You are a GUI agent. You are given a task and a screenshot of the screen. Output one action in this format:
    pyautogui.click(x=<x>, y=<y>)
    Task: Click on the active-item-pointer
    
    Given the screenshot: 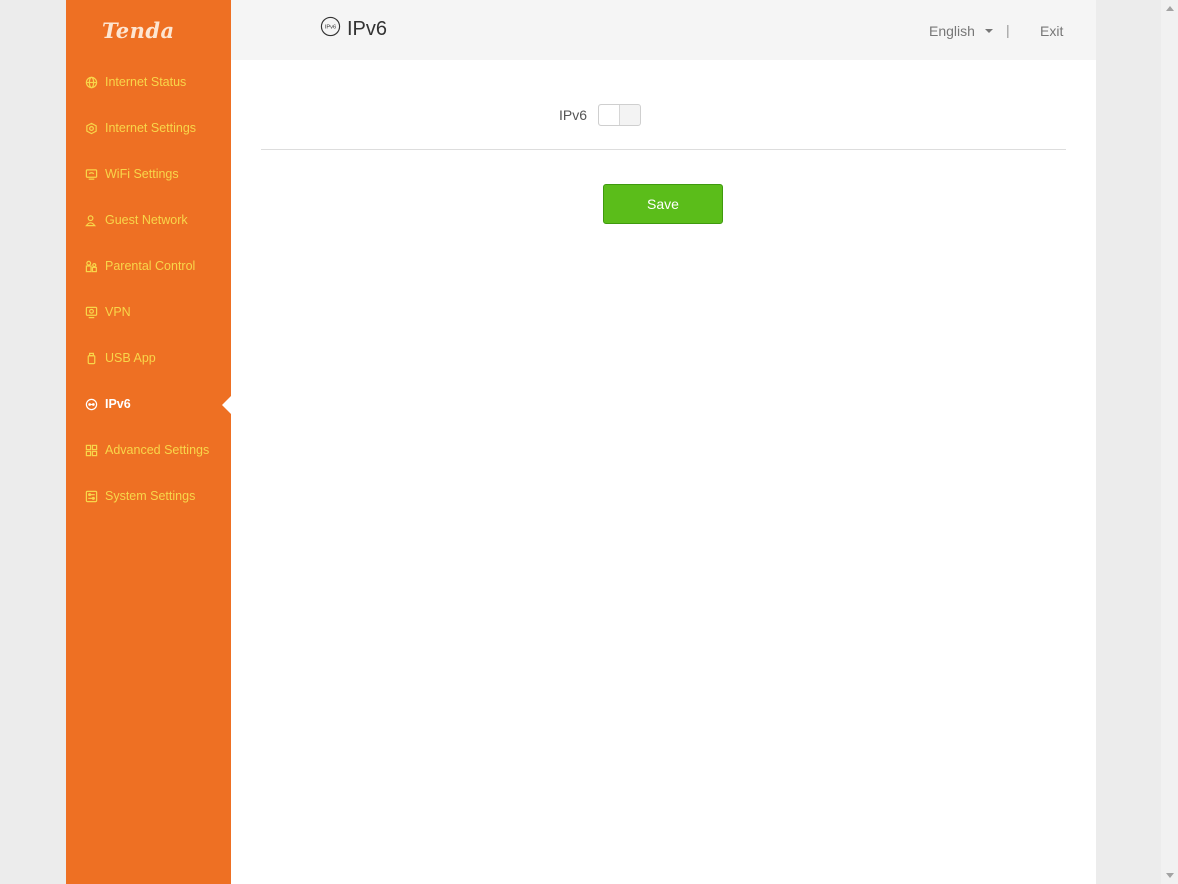 What is the action you would take?
    pyautogui.click(x=226, y=405)
    